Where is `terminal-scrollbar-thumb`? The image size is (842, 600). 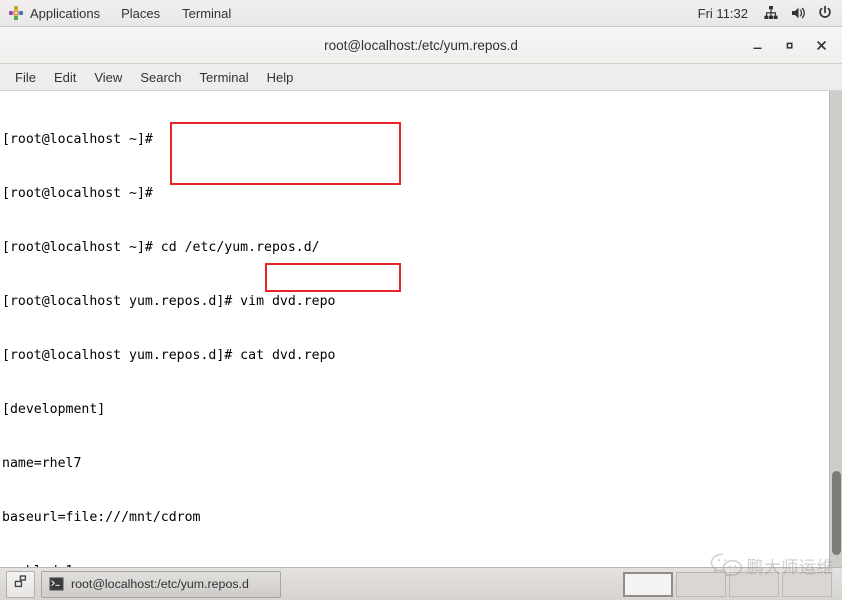
terminal-scrollbar-thumb is located at coordinates (836, 513).